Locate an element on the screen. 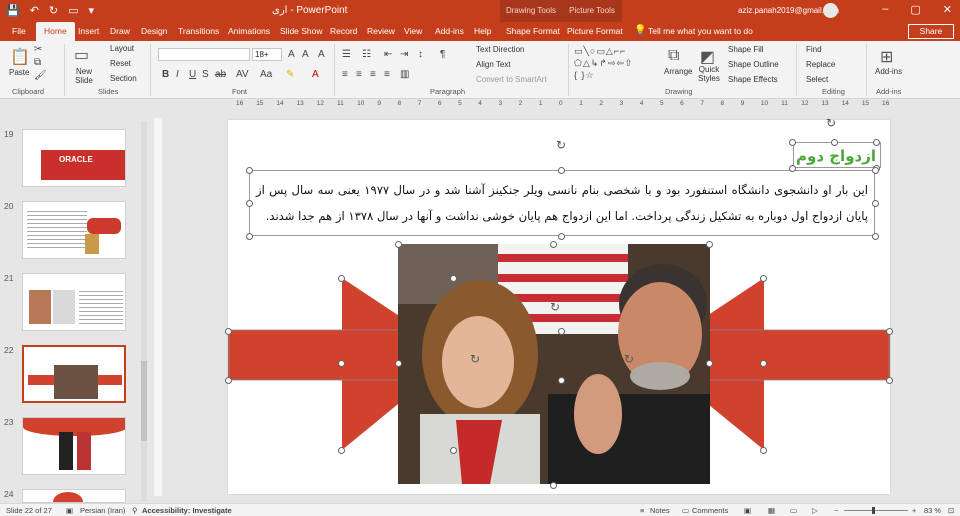 The width and height of the screenshot is (960, 516). tab-home: Home is located at coordinates (55, 31).